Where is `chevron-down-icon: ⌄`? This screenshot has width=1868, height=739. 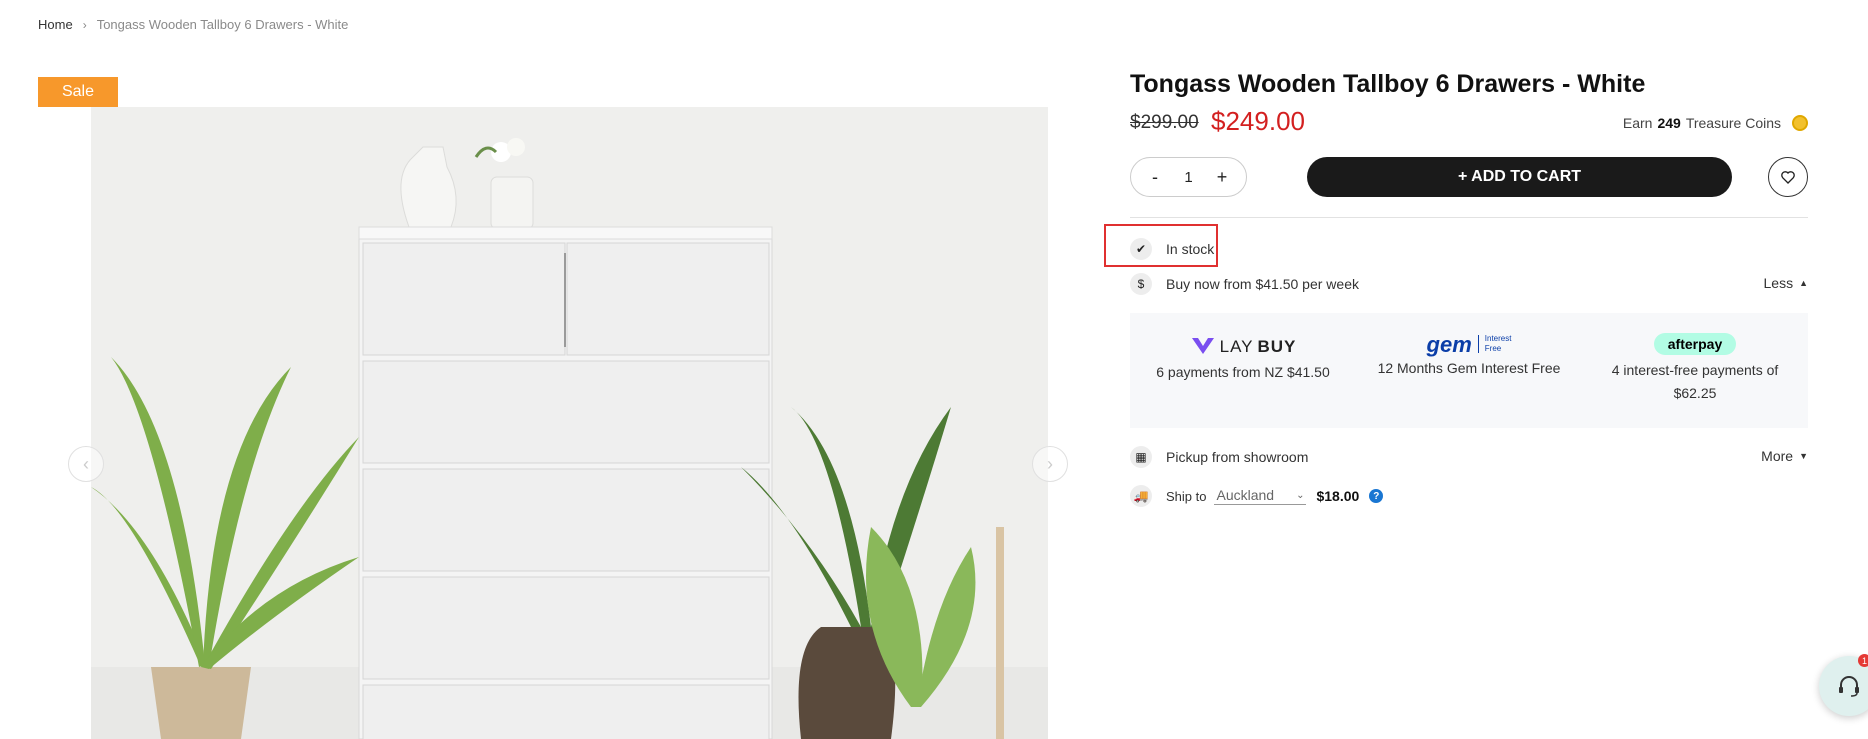 chevron-down-icon: ⌄ is located at coordinates (1300, 495).